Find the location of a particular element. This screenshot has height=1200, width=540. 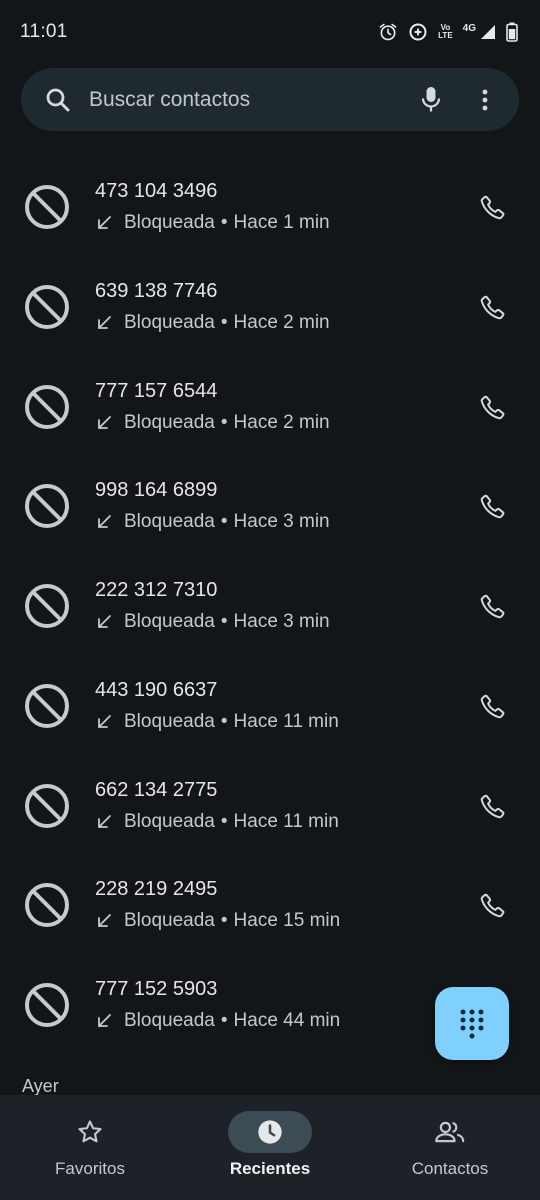

call-log-item: 473 104 3496 Bloqueada • Hace 1 min is located at coordinates (270, 207).